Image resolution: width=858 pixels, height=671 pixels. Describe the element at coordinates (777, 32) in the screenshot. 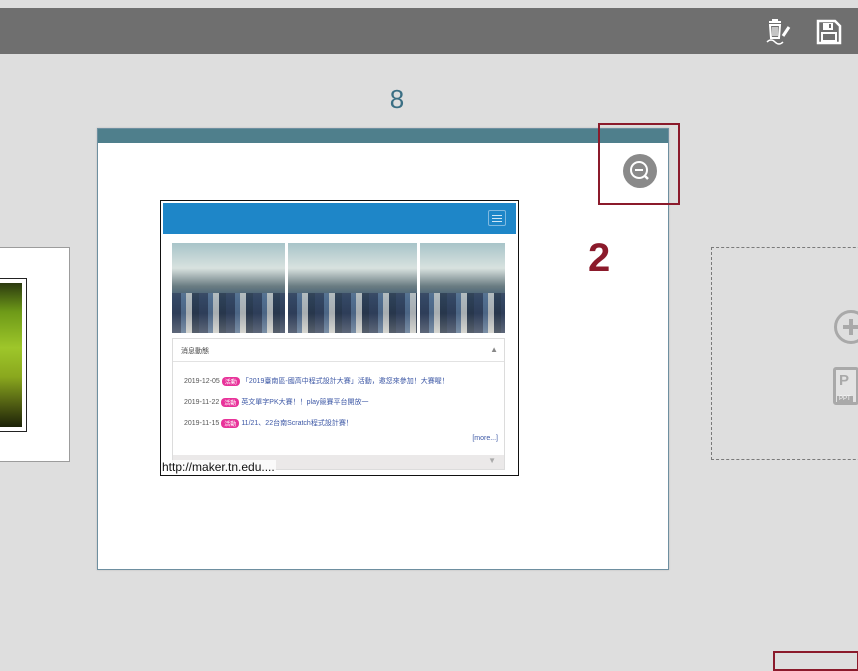

I see `trash-icon` at that location.